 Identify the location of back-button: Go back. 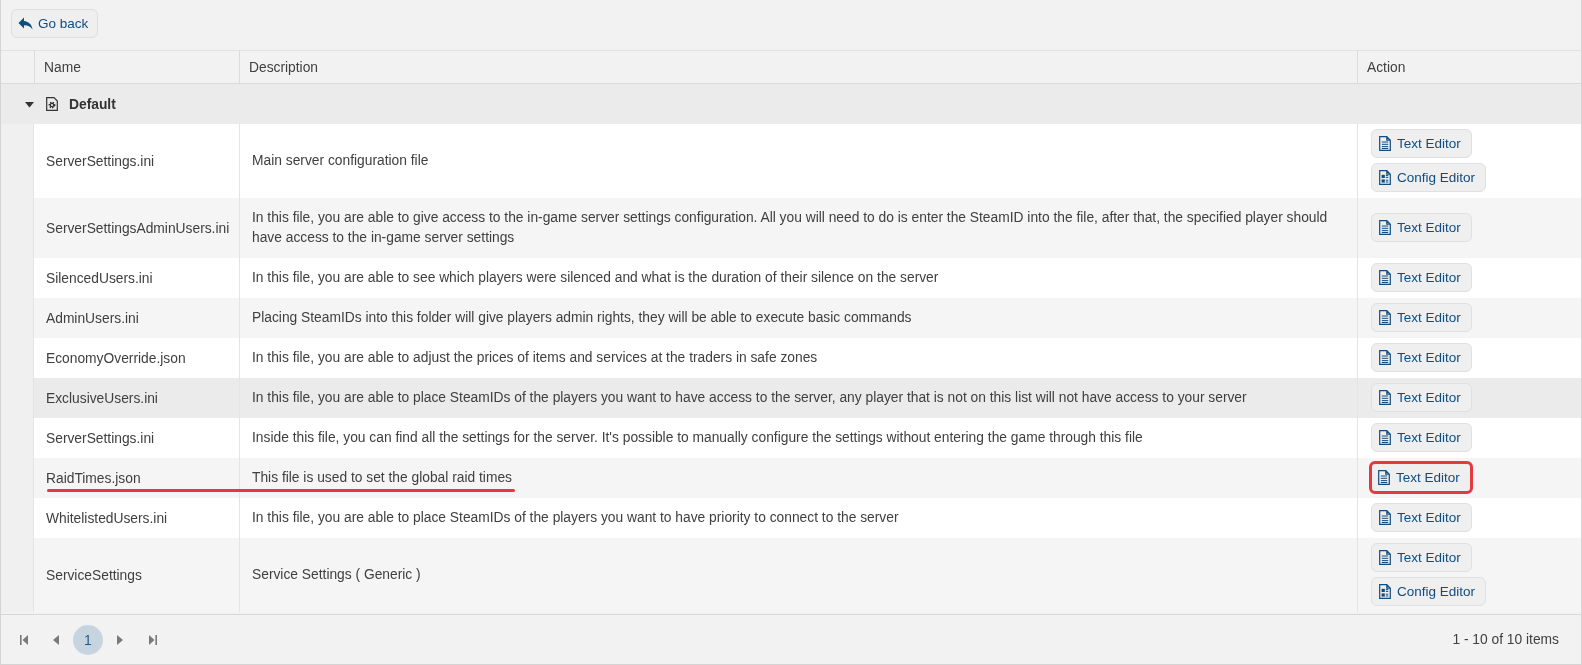
(55, 23).